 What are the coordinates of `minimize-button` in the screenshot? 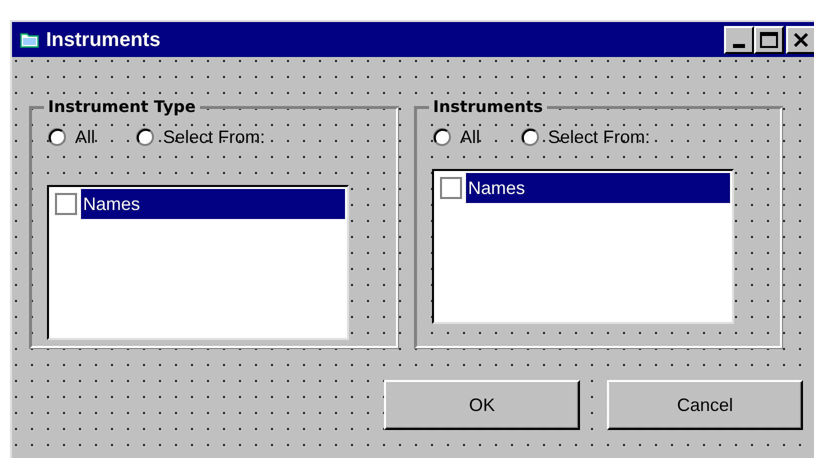 It's located at (739, 40).